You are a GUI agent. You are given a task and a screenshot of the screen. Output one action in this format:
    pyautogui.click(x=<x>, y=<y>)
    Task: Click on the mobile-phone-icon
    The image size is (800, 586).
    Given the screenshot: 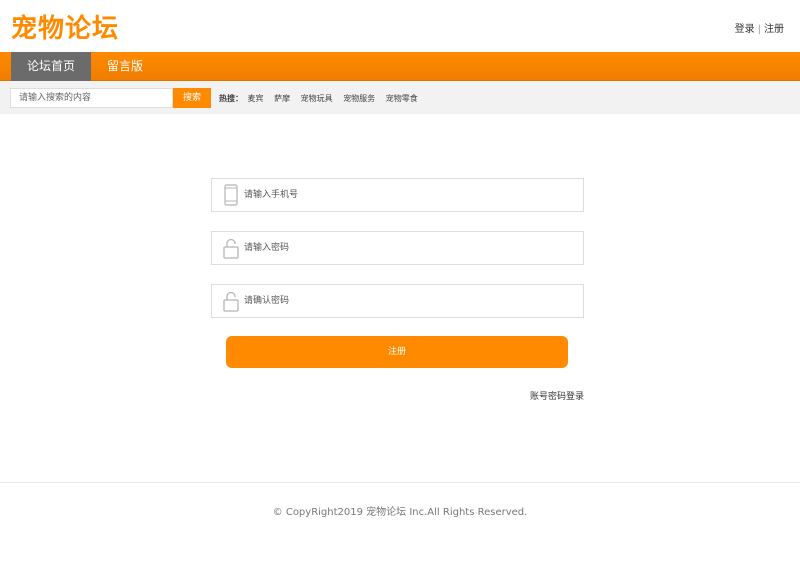 What is the action you would take?
    pyautogui.click(x=231, y=195)
    